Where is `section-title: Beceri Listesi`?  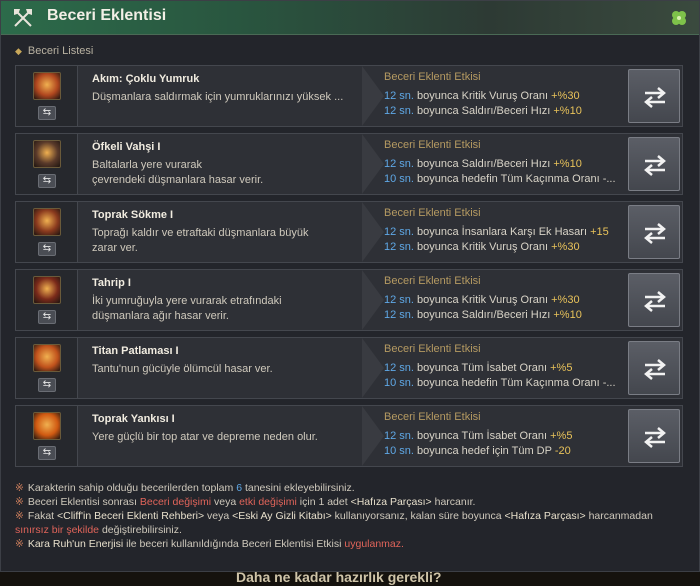 section-title: Beceri Listesi is located at coordinates (60, 51).